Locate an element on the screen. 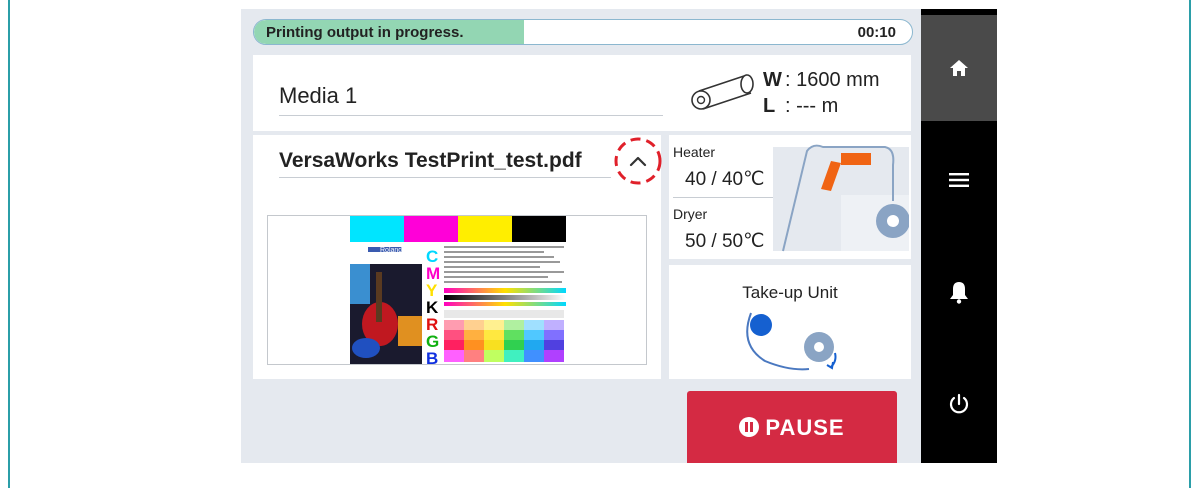 The height and width of the screenshot is (488, 1199). frame-border-right is located at coordinates (1190, 244).